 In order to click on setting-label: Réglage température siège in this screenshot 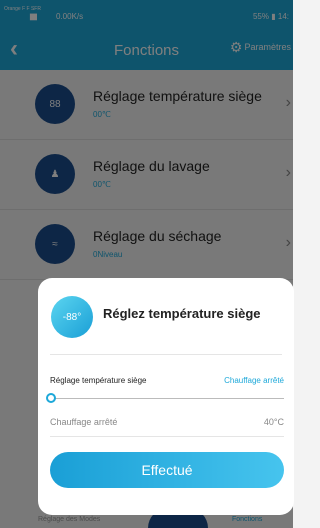, I will do `click(98, 380)`.